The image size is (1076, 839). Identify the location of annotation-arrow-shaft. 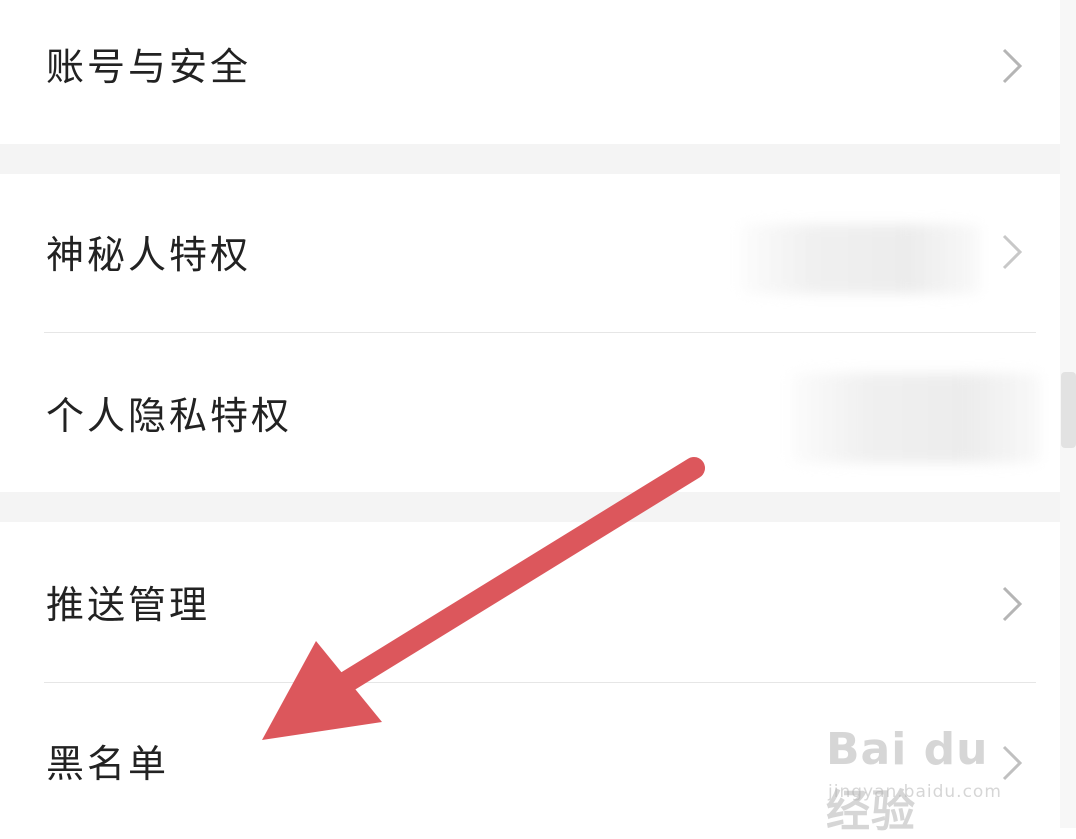
(517, 577).